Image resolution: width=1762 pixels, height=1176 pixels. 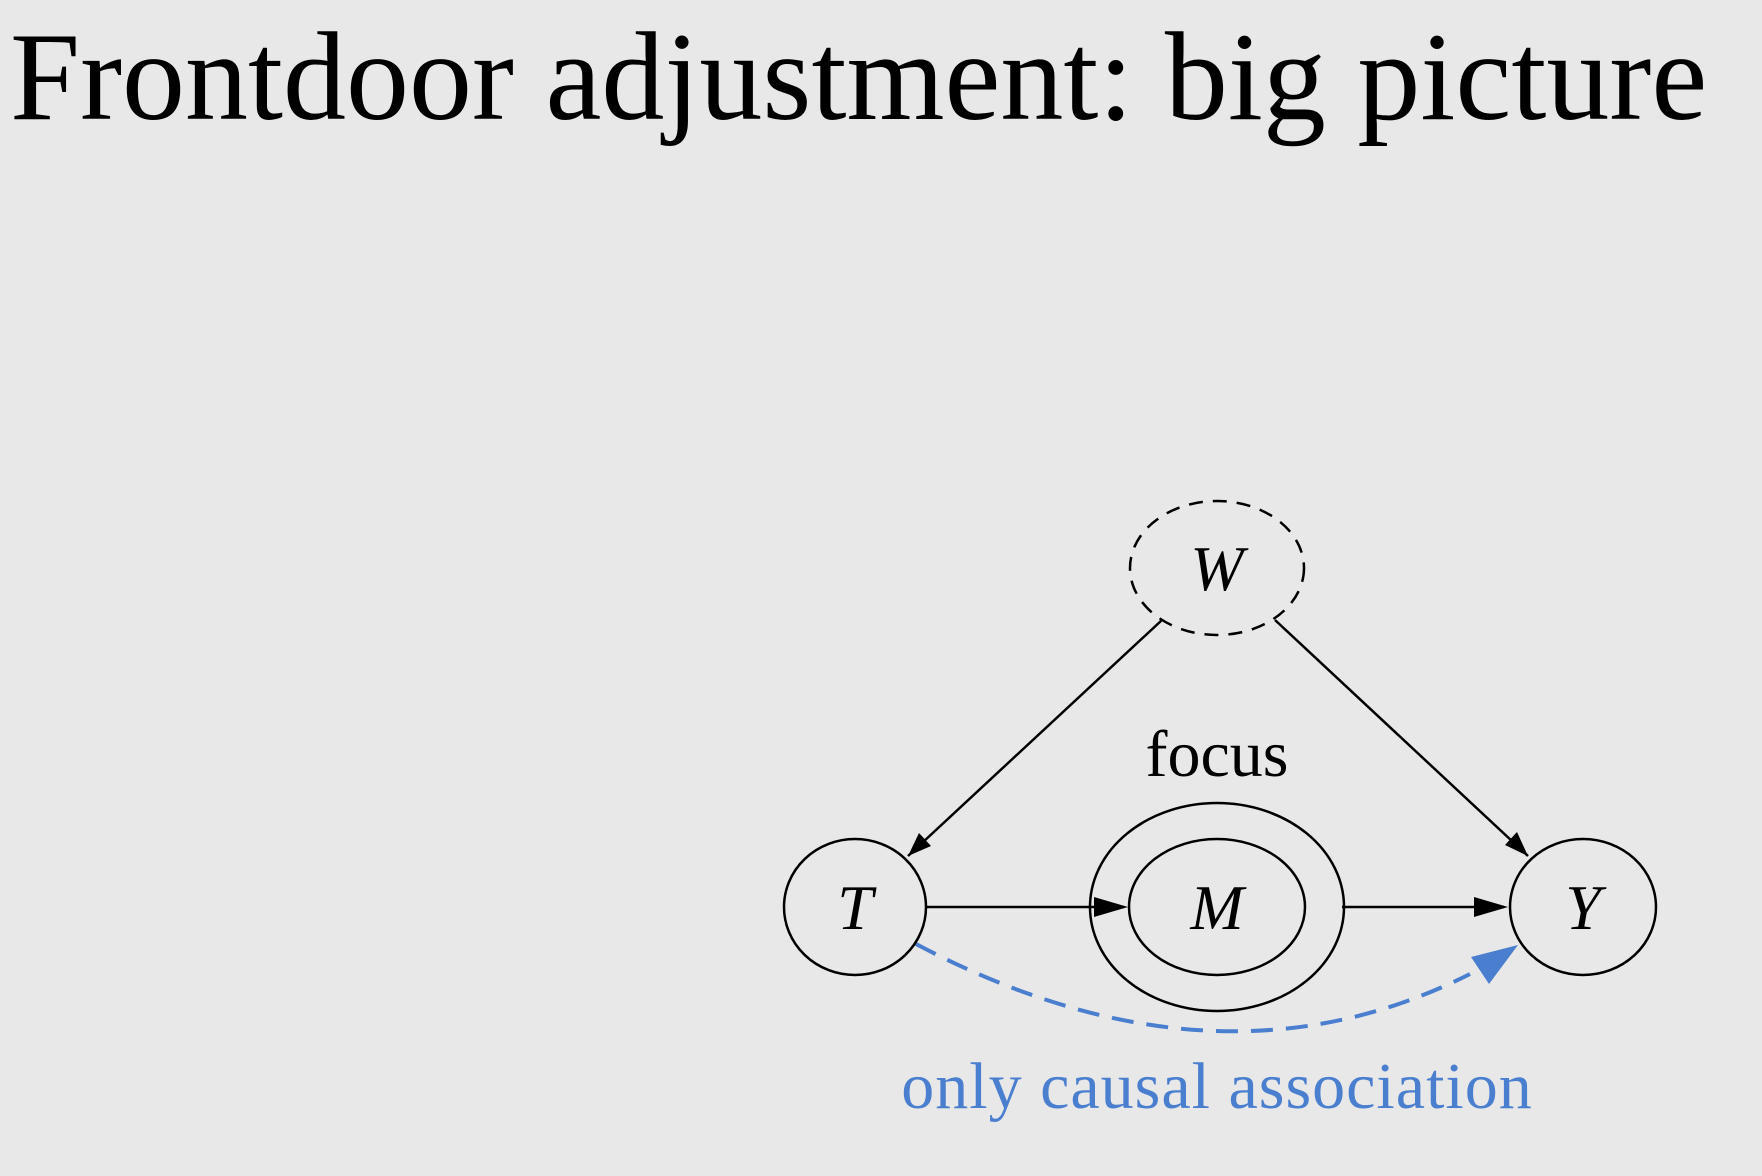 What do you see at coordinates (1491, 907) in the screenshot?
I see `edge-m-to-y-arrowhead` at bounding box center [1491, 907].